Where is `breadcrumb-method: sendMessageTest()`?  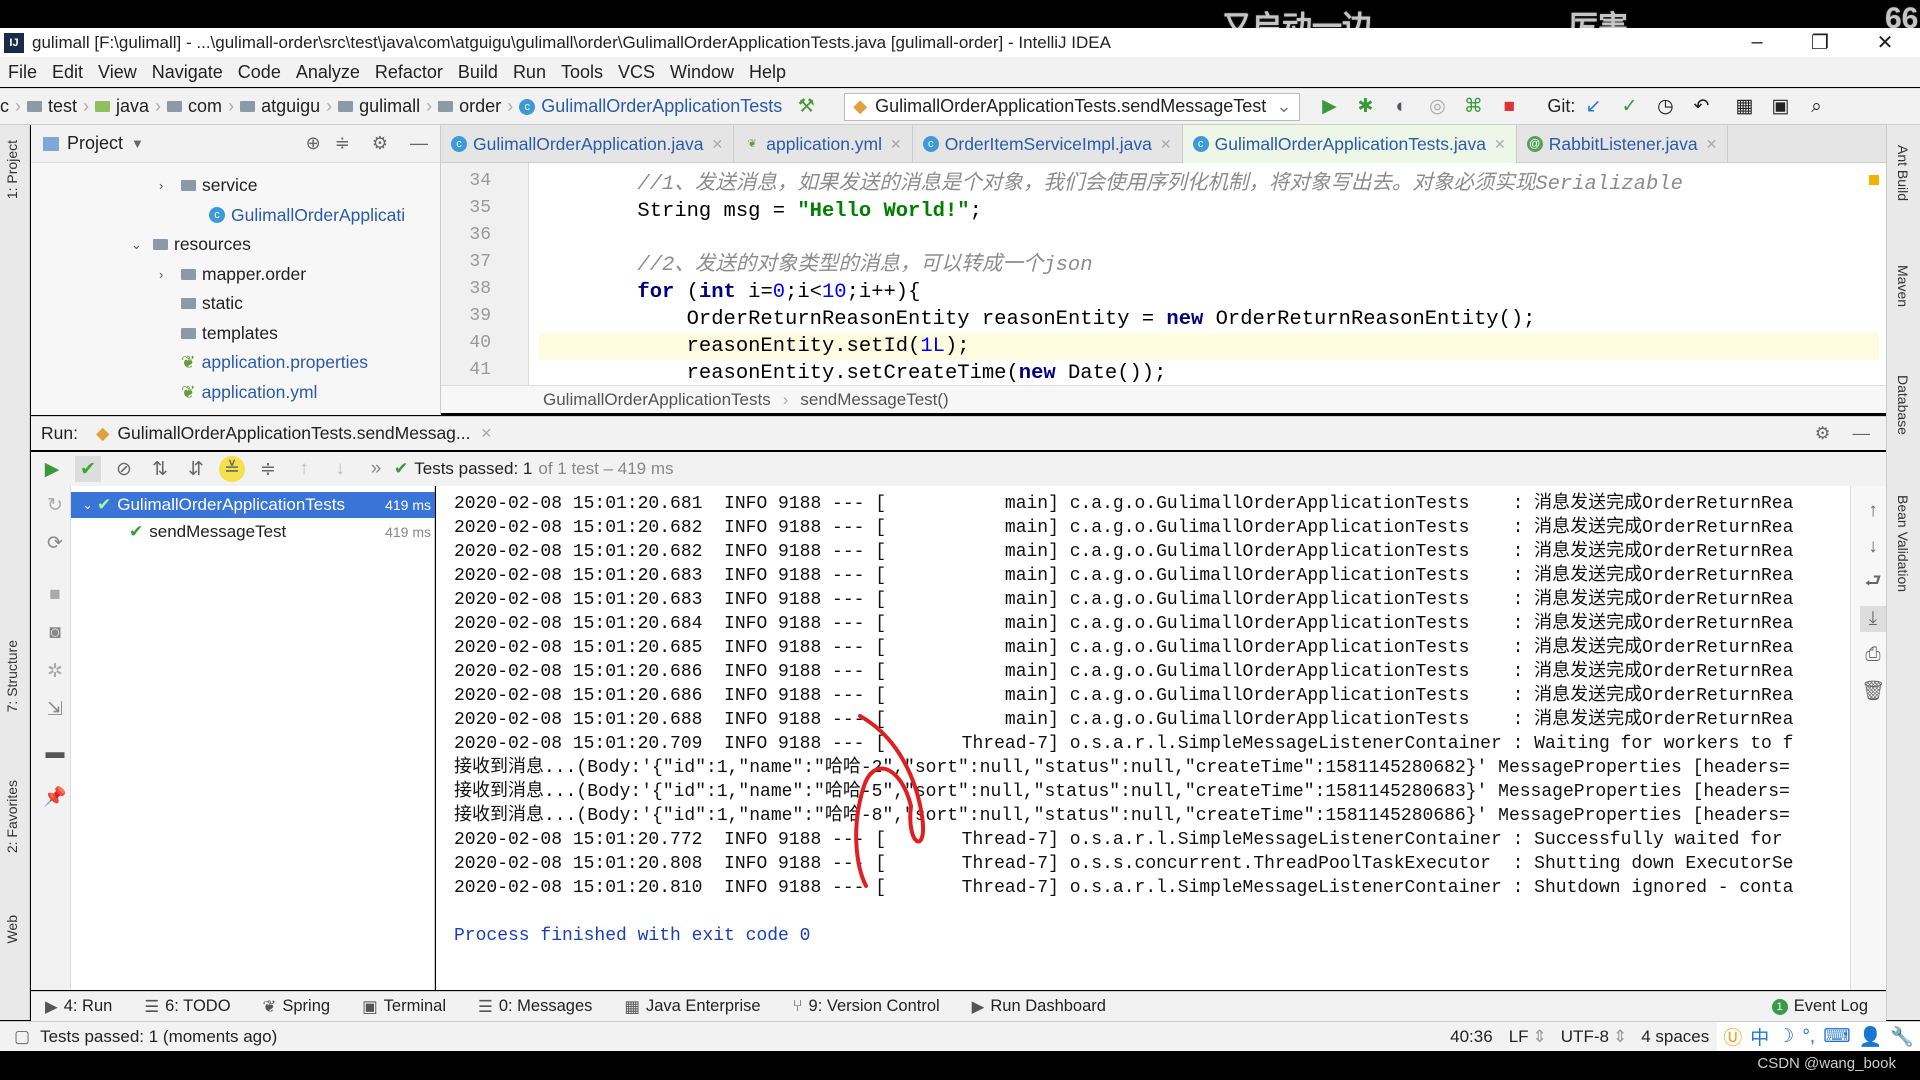
breadcrumb-method: sendMessageTest() is located at coordinates (874, 400).